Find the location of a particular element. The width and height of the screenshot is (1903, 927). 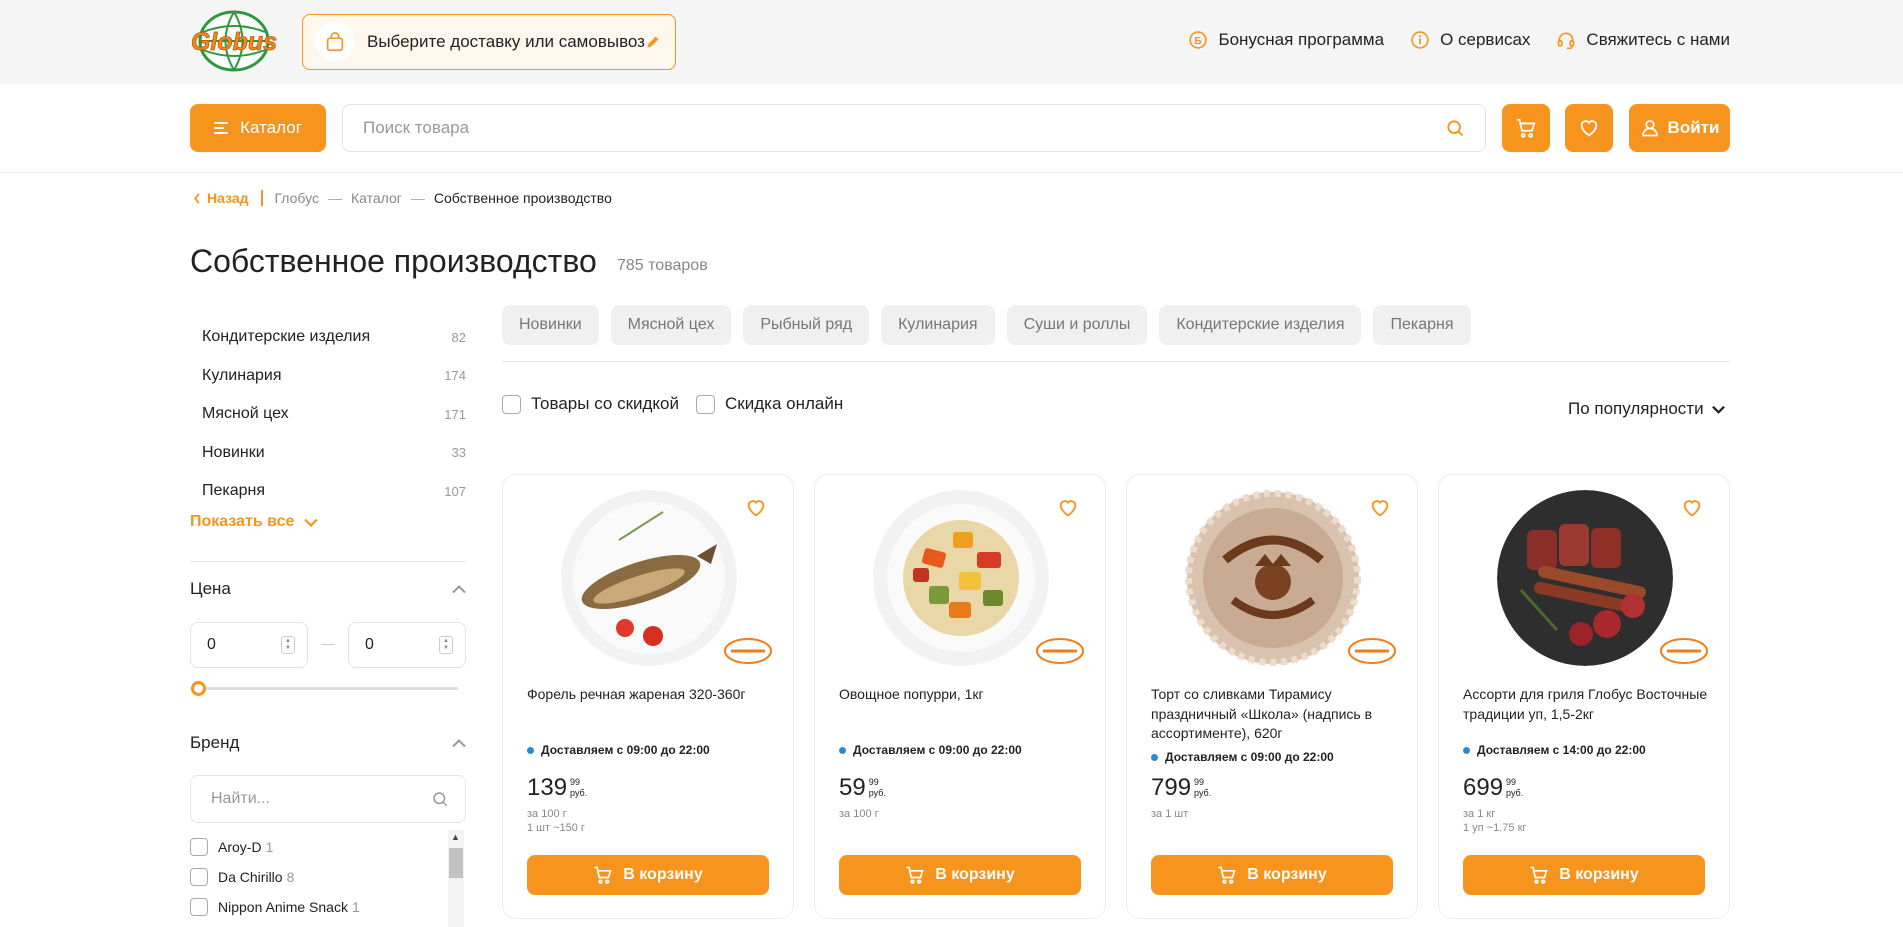

price-unit: за 1 кг 1 уп ~1.75 кг is located at coordinates (1494, 821).